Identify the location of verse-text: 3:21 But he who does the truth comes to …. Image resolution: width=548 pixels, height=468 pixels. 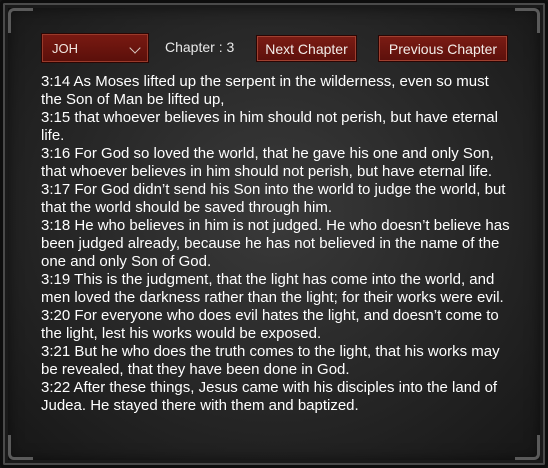
(270, 360).